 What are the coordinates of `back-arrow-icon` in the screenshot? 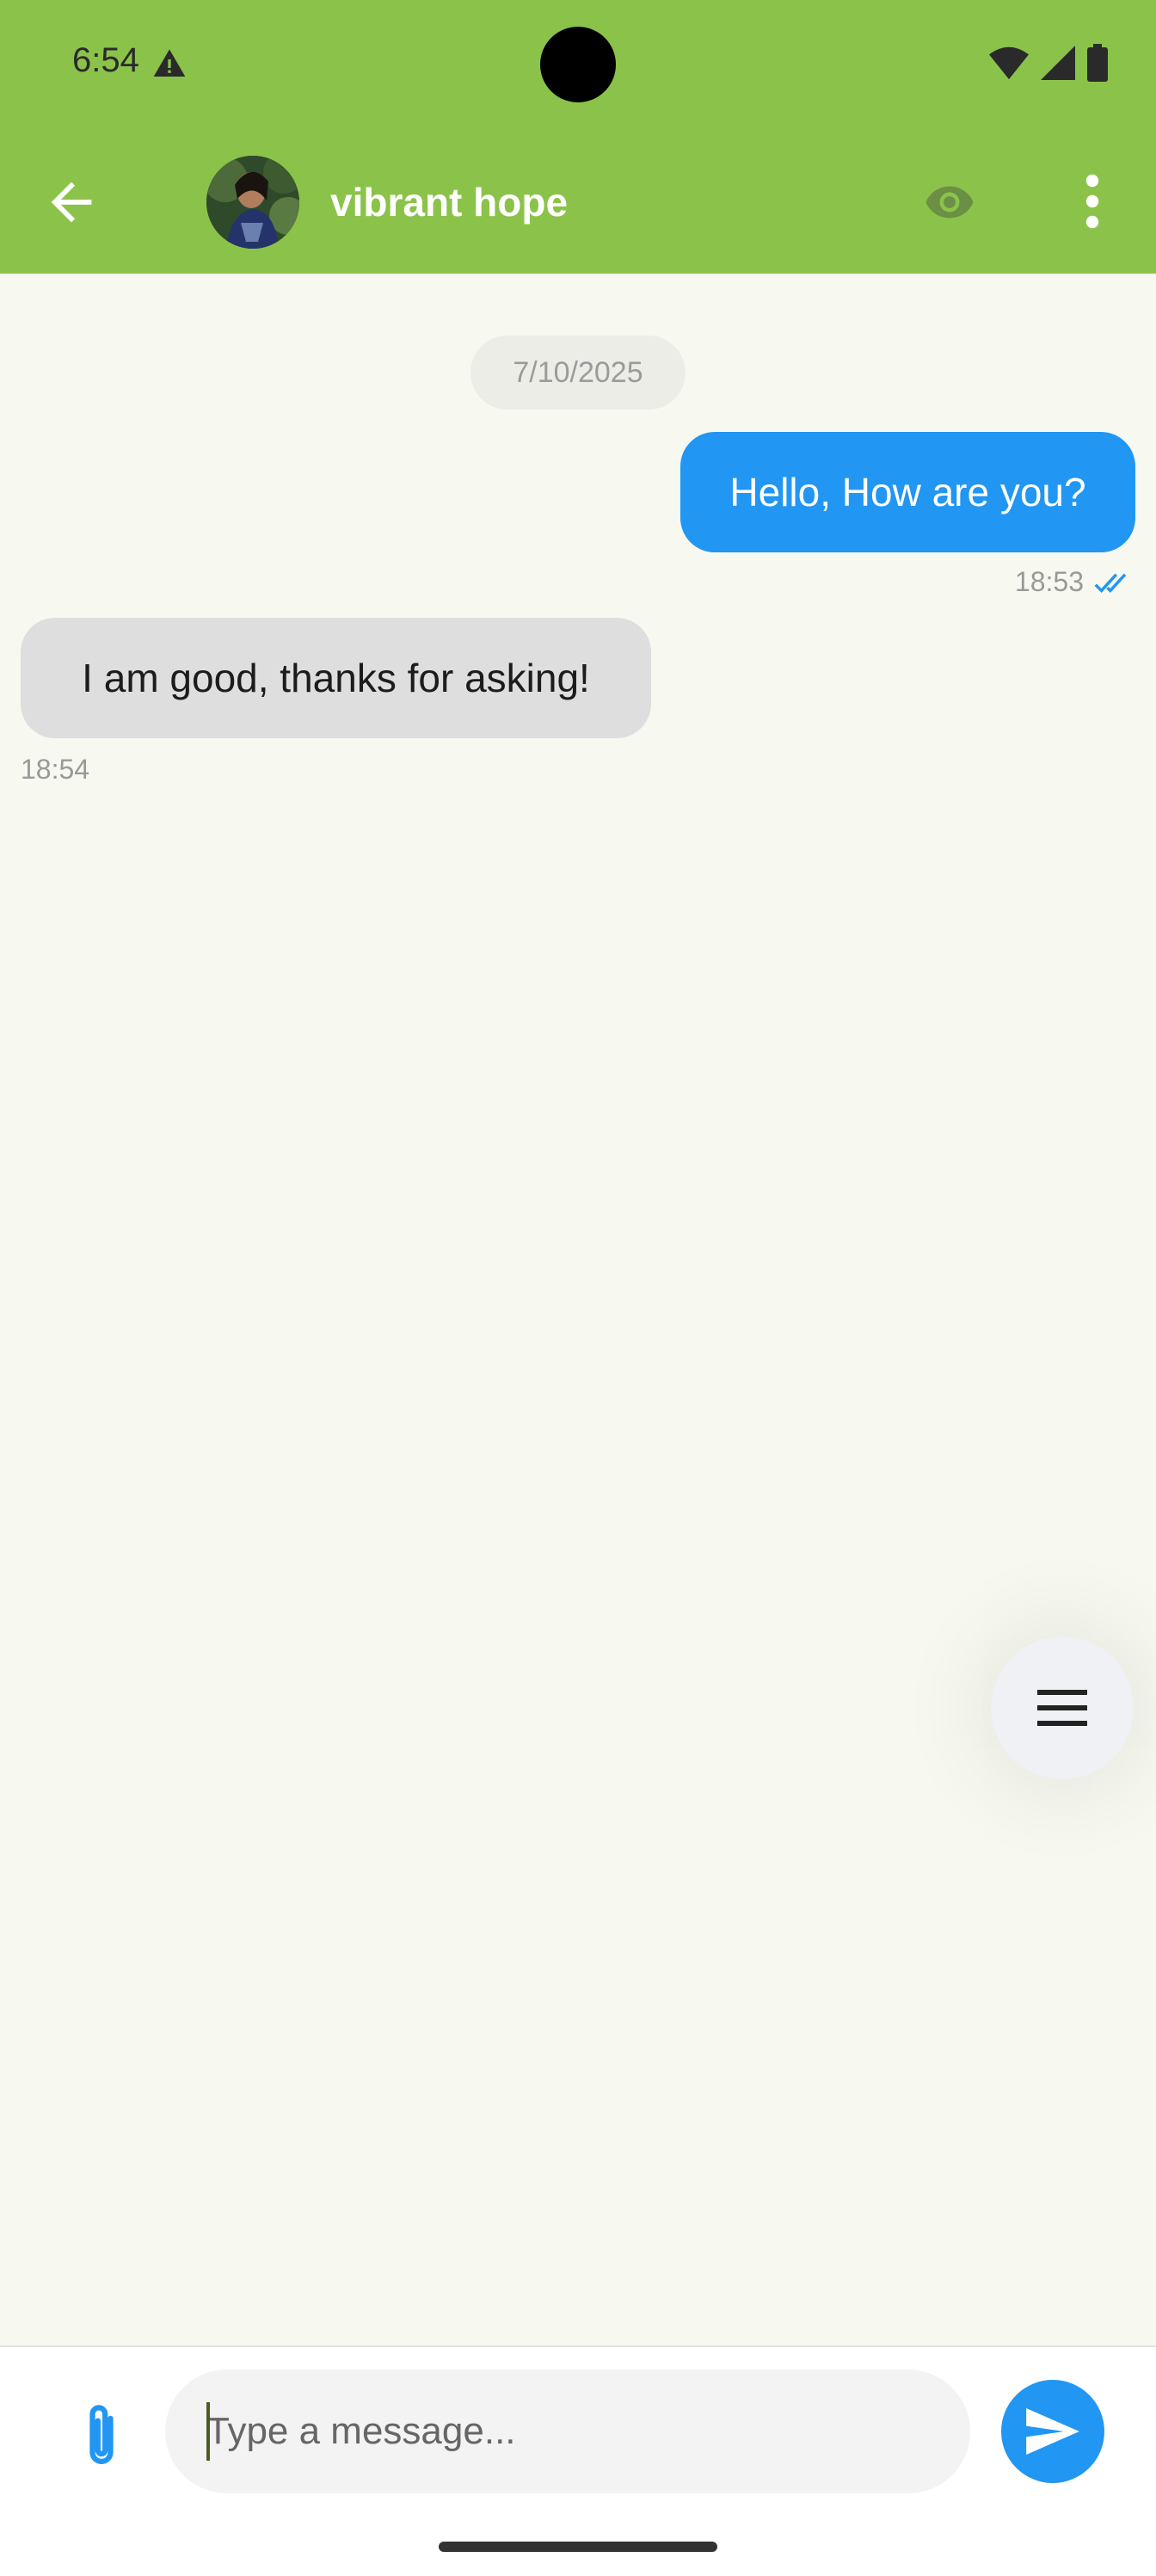 It's located at (71, 202).